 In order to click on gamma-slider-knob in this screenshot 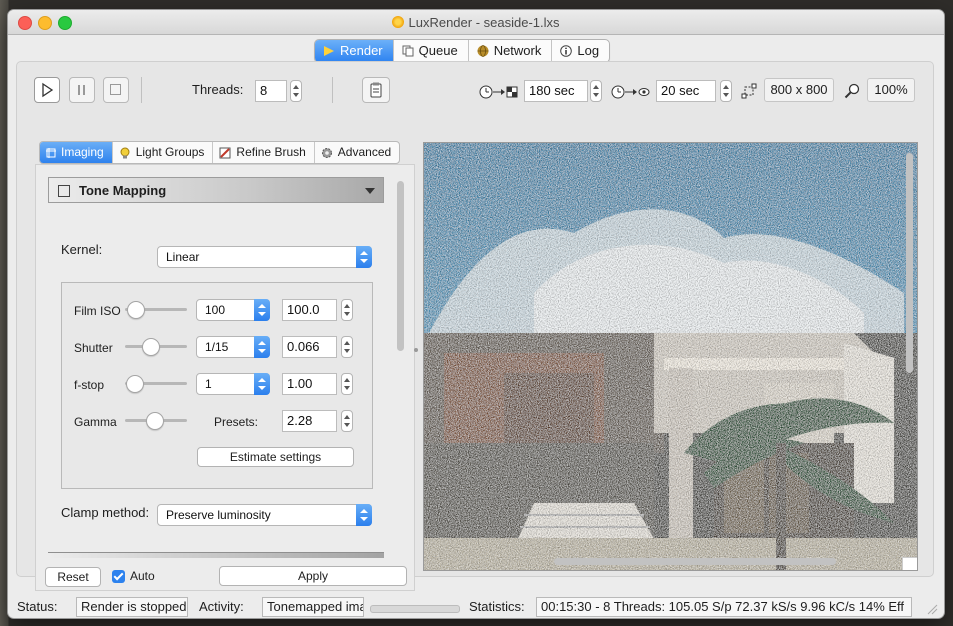, I will do `click(155, 421)`.